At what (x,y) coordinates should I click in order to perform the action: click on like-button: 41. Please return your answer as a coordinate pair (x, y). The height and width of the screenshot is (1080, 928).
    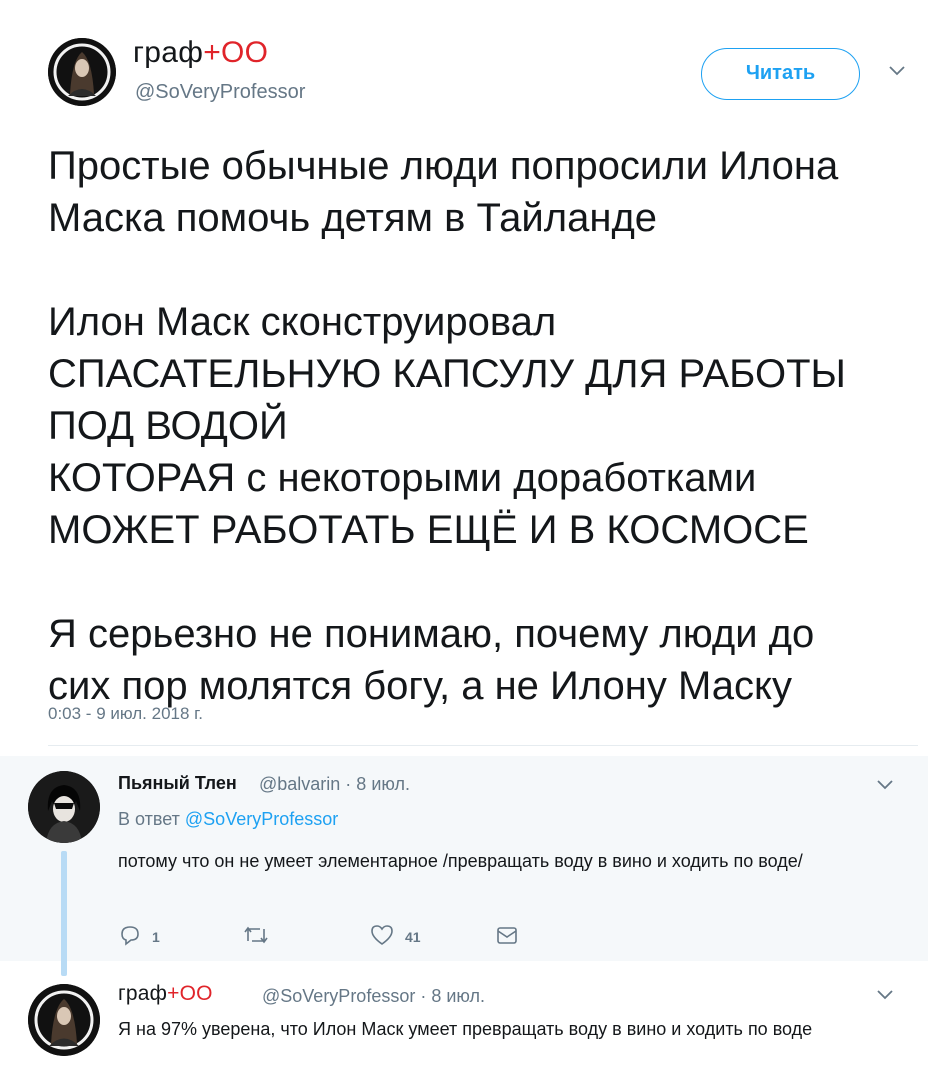
    Looking at the image, I should click on (395, 936).